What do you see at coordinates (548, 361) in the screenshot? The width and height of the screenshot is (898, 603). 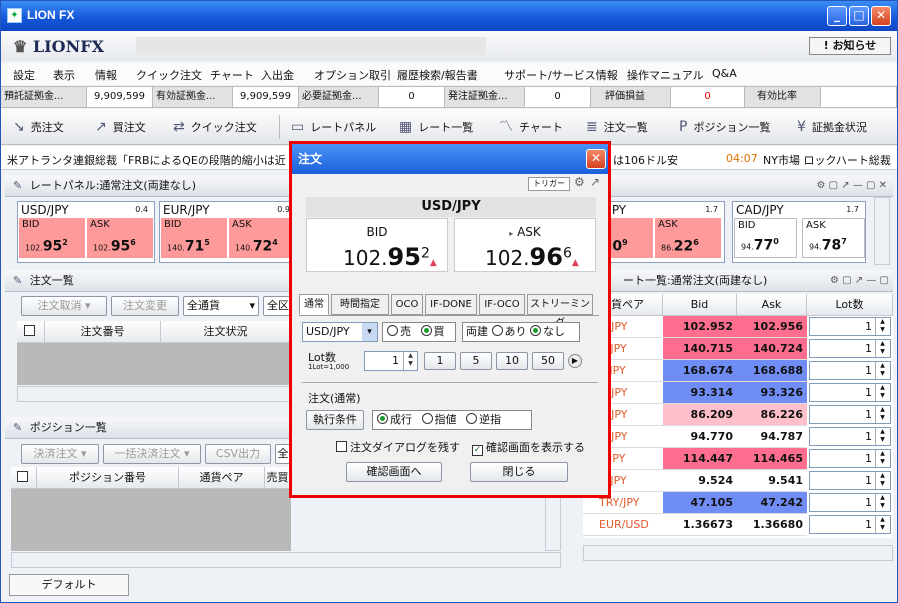 I see `lot-preset-button: 50` at bounding box center [548, 361].